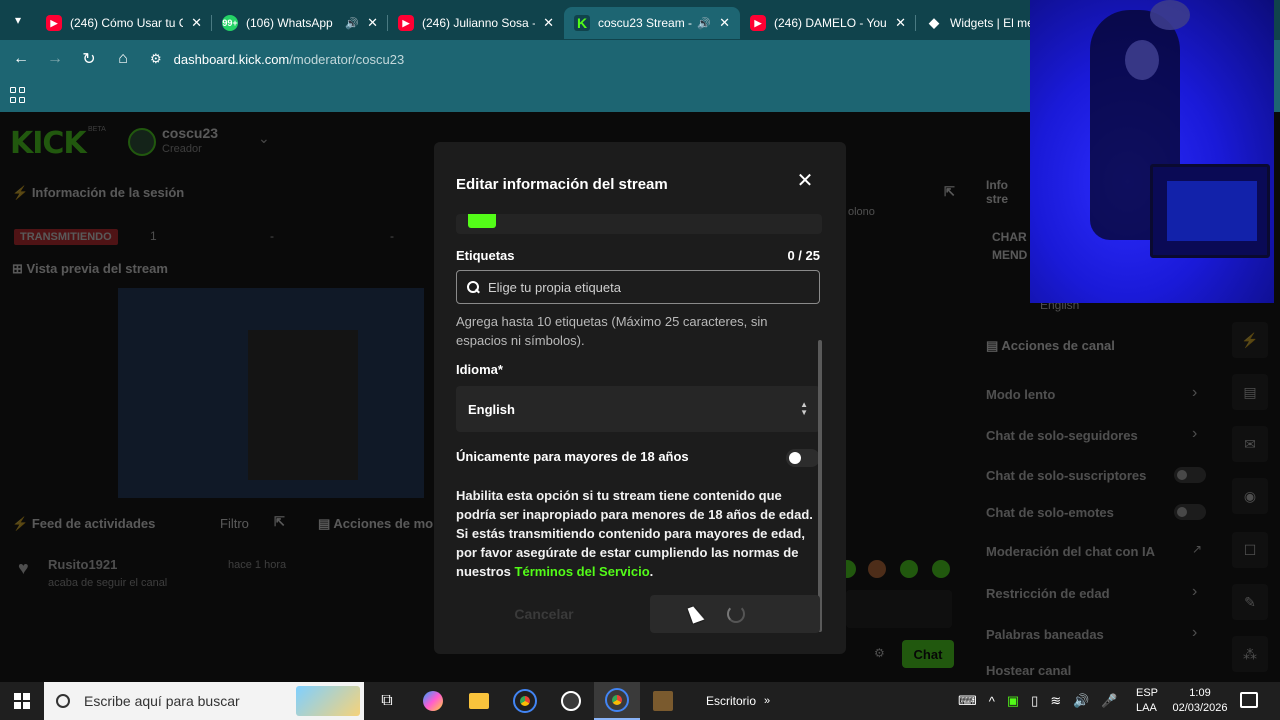 This screenshot has height=720, width=1280. Describe the element at coordinates (22, 701) in the screenshot. I see `windows-start-icon` at that location.